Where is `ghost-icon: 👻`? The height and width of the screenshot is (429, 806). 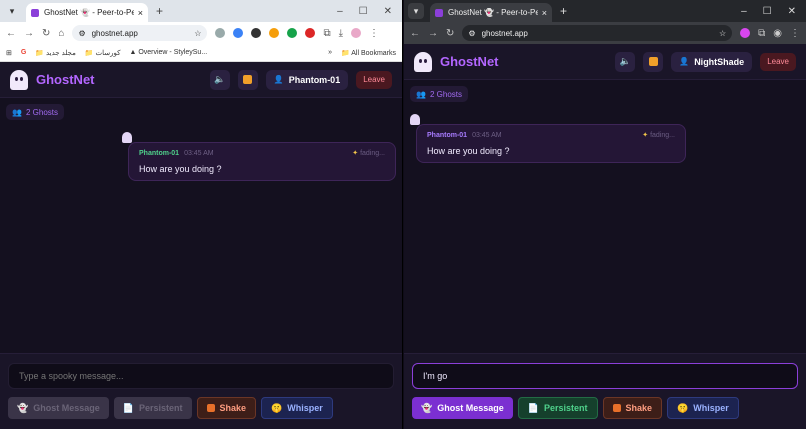
ghost-icon: 👻 is located at coordinates (23, 407).